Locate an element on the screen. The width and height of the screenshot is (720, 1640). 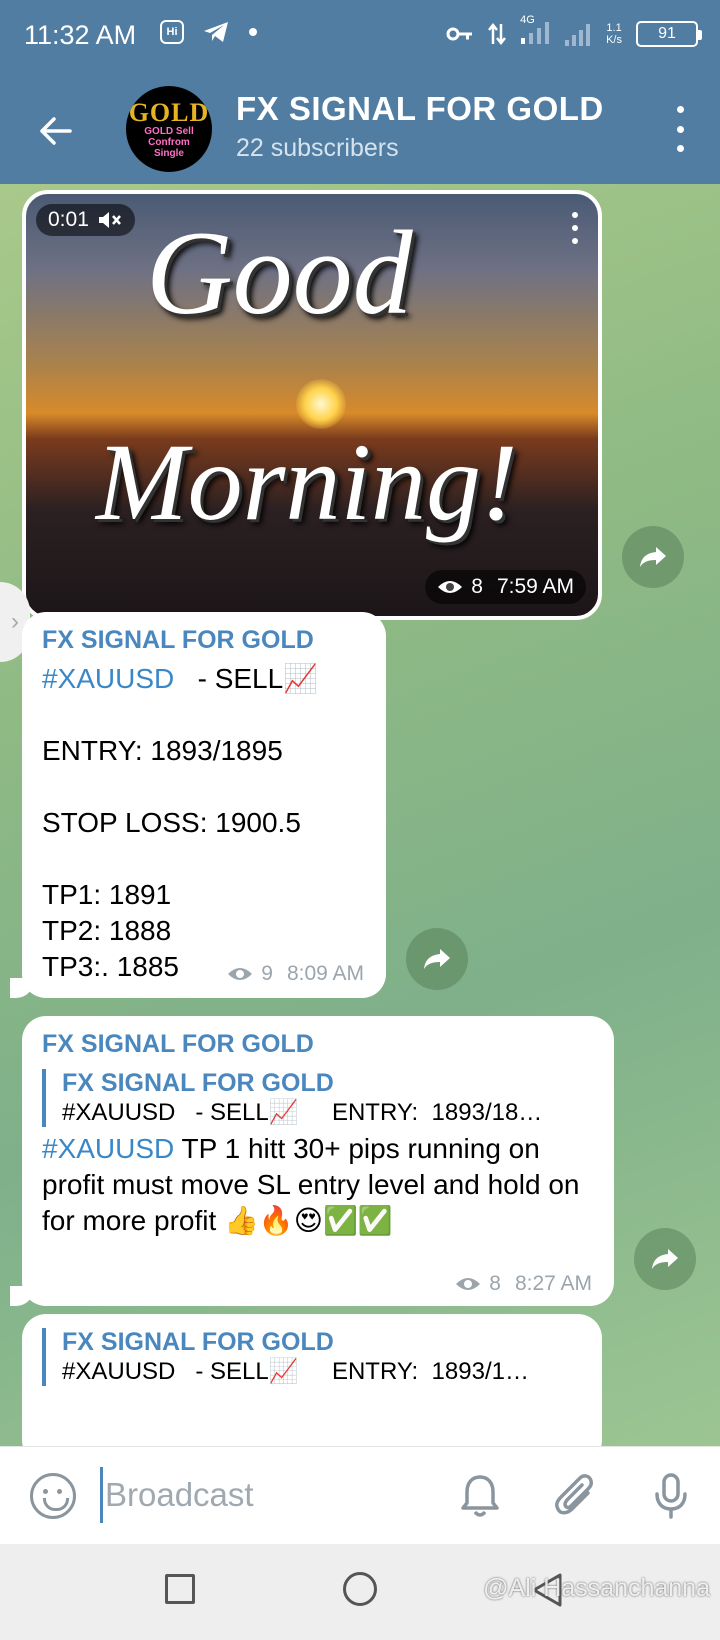
home-button is located at coordinates (360, 1589).